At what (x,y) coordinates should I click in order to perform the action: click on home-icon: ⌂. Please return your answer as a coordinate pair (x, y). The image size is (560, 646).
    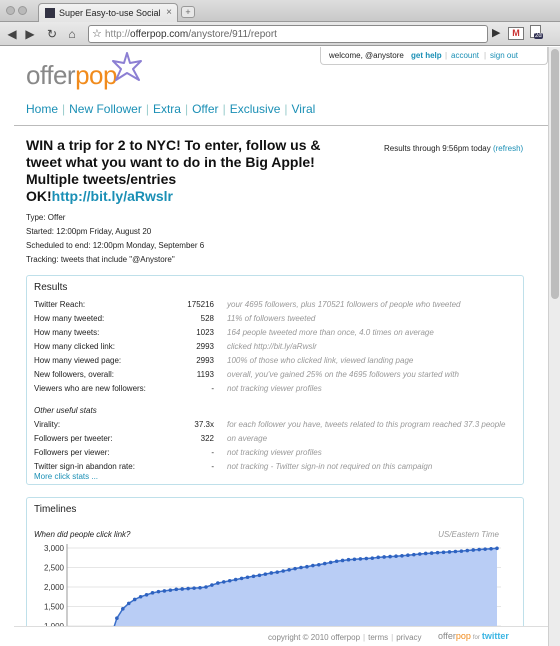
    Looking at the image, I should click on (72, 34).